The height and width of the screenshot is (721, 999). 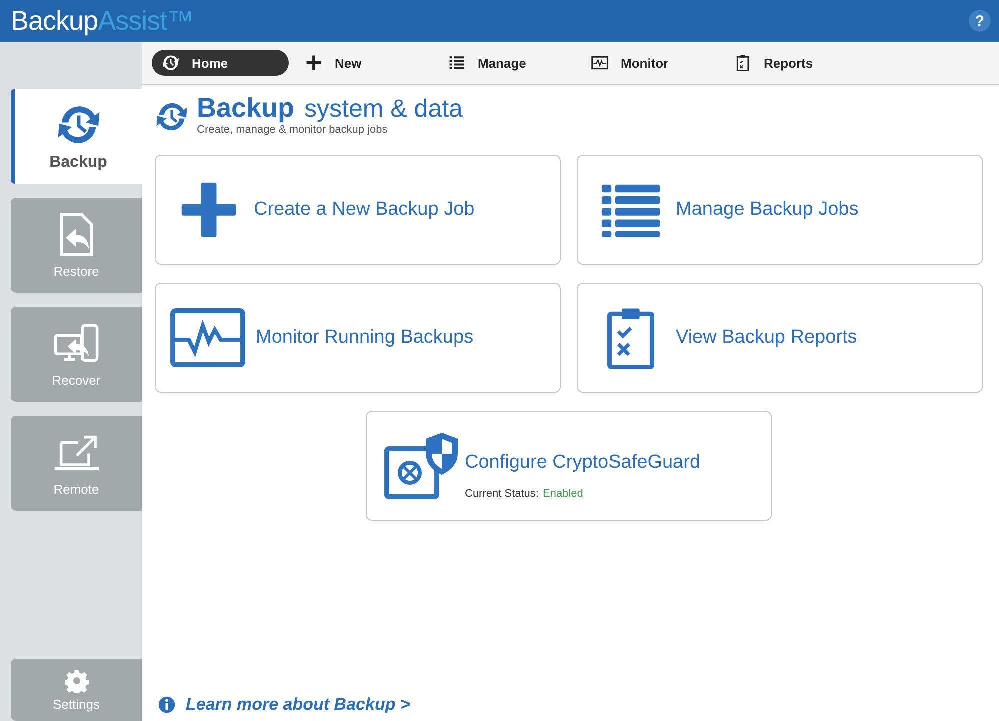 What do you see at coordinates (792, 63) in the screenshot?
I see `toolbar-tab: Reports` at bounding box center [792, 63].